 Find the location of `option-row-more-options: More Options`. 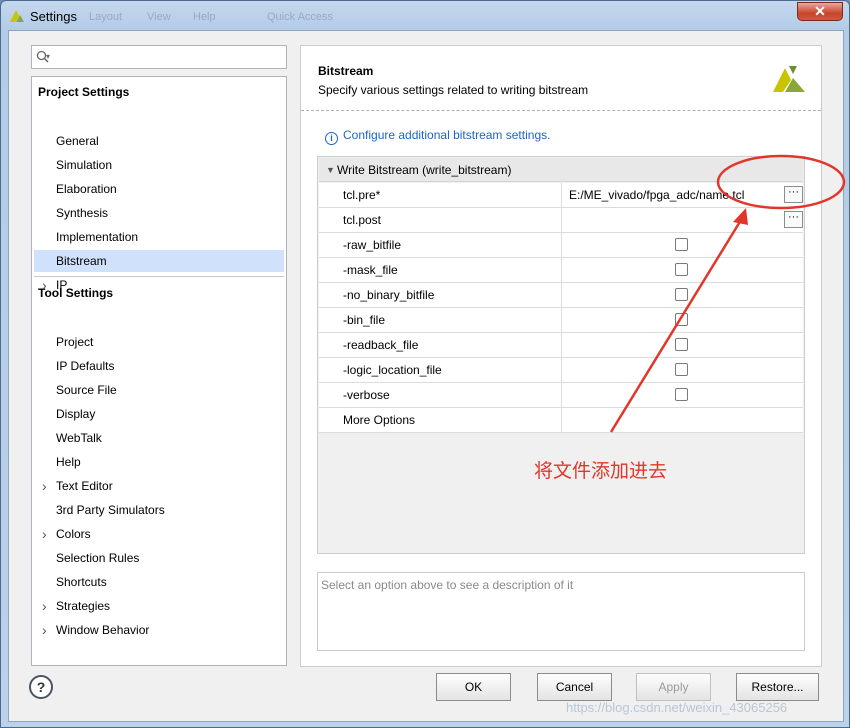

option-row-more-options: More Options is located at coordinates (561, 420).